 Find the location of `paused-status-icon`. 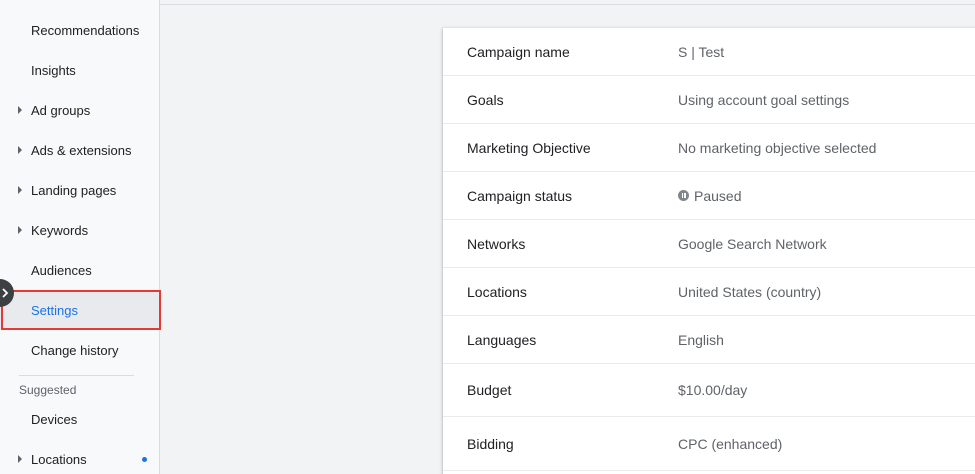

paused-status-icon is located at coordinates (683, 195).